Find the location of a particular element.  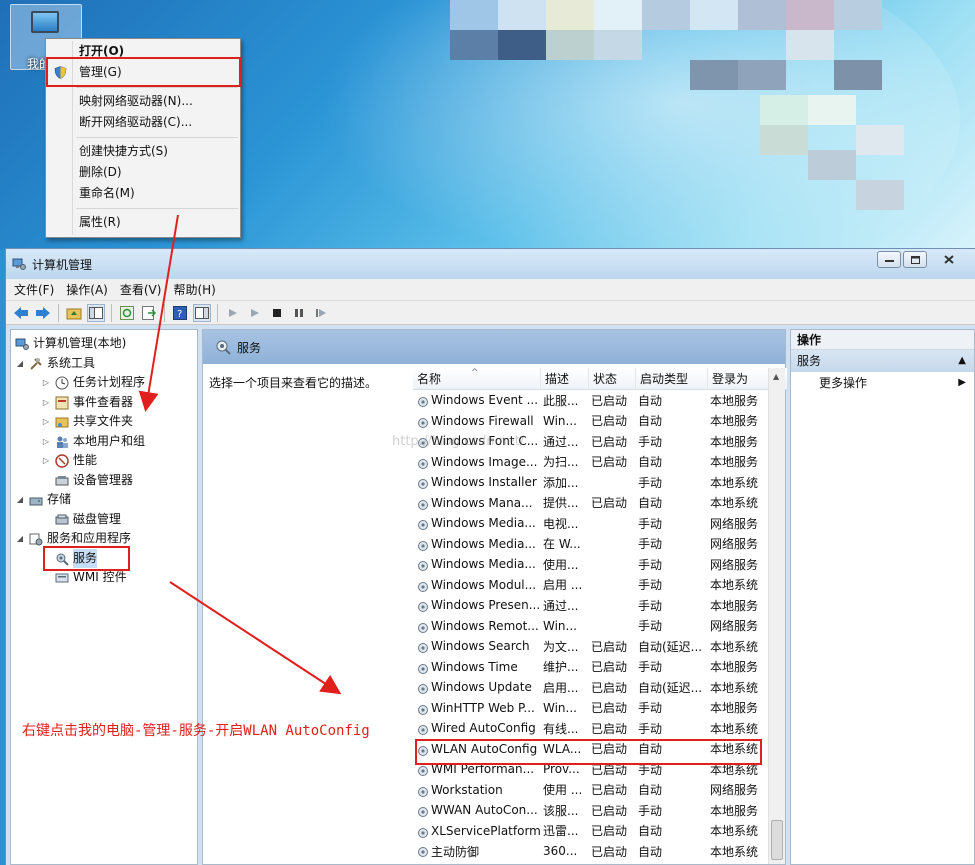

scroll-up-icon: ▲ is located at coordinates (776, 376).